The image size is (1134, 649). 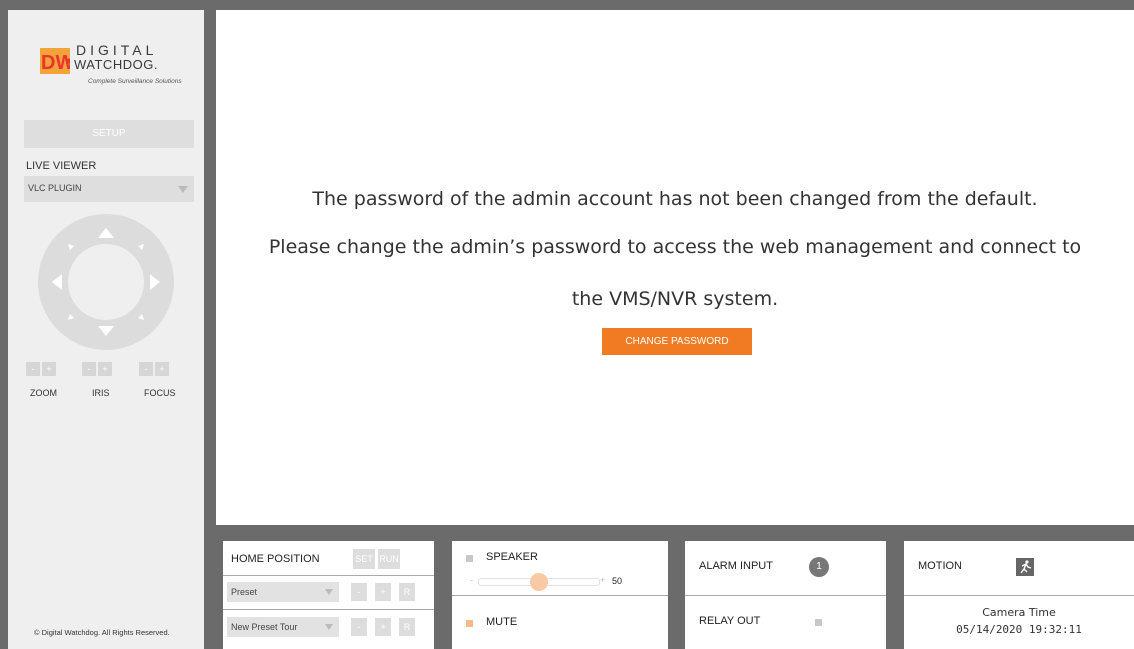 What do you see at coordinates (109, 134) in the screenshot?
I see `setup-button: SETUP` at bounding box center [109, 134].